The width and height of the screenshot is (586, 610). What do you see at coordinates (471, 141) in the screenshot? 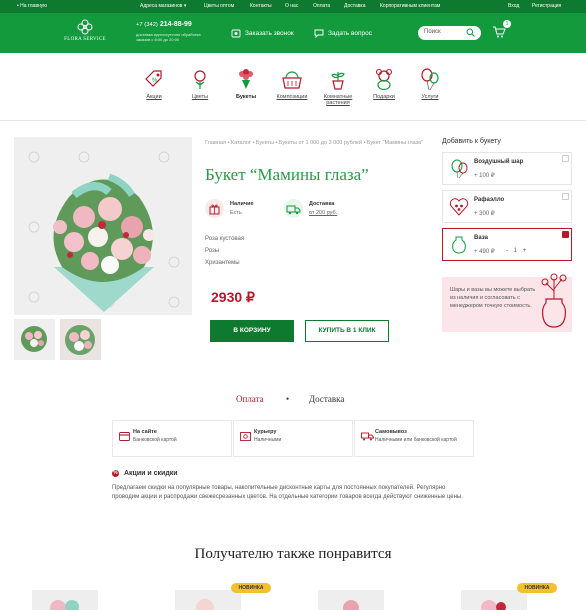
I see `addons-title: Добавить к букету` at bounding box center [471, 141].